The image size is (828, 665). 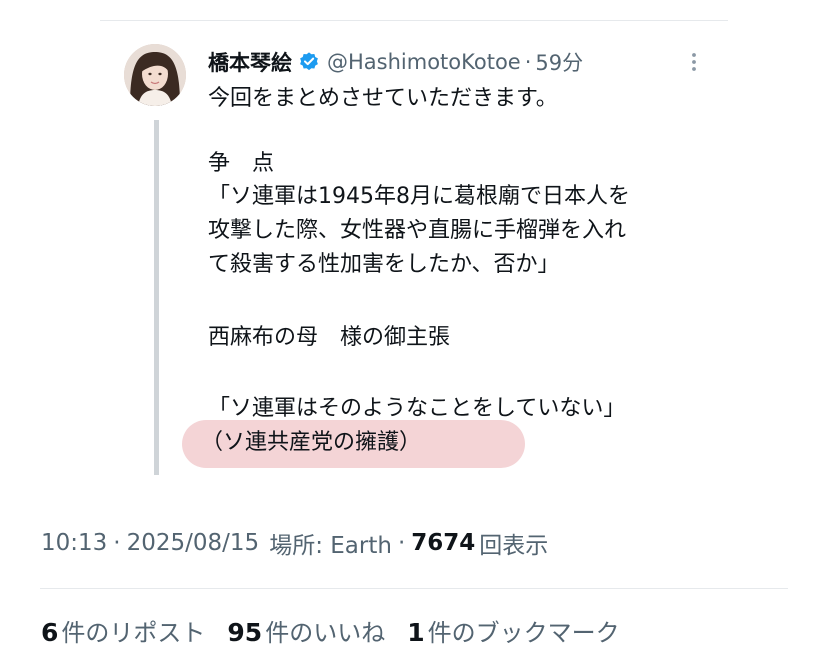 What do you see at coordinates (193, 543) in the screenshot?
I see `post-date: 2025/08/15` at bounding box center [193, 543].